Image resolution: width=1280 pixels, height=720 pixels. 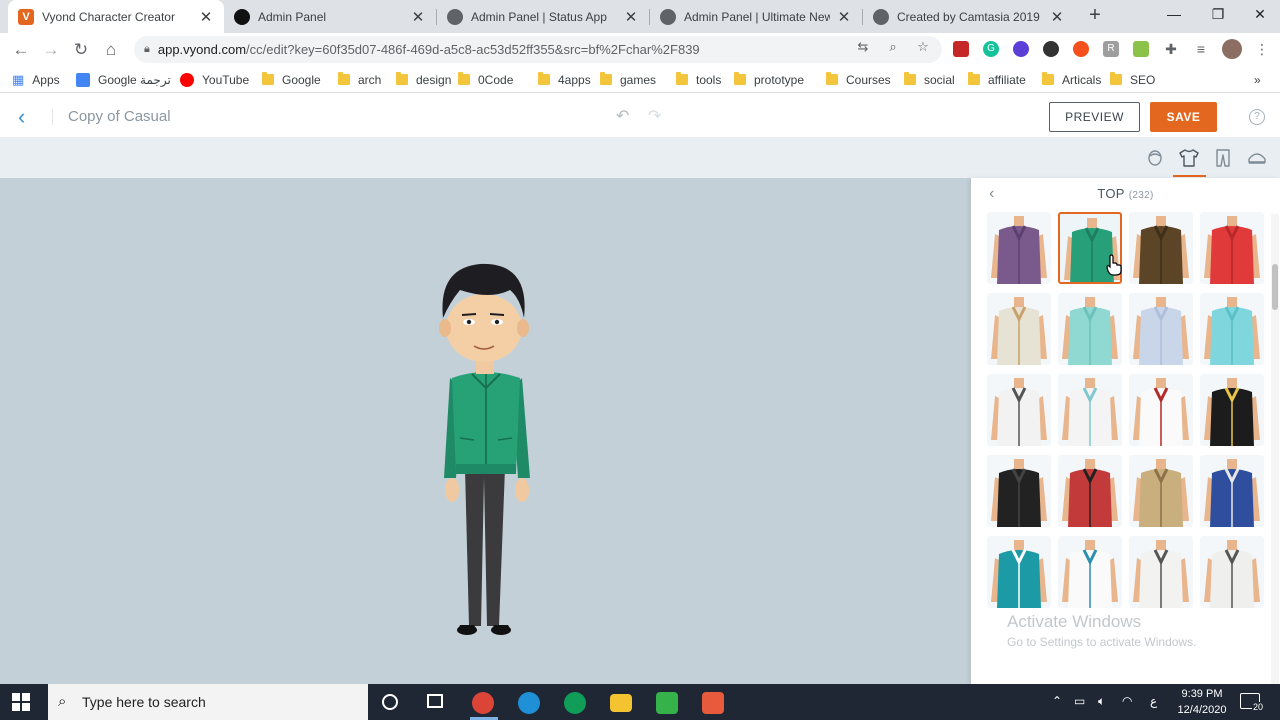 I want to click on chevron-up-icon: ⌃, so click(x=1057, y=701).